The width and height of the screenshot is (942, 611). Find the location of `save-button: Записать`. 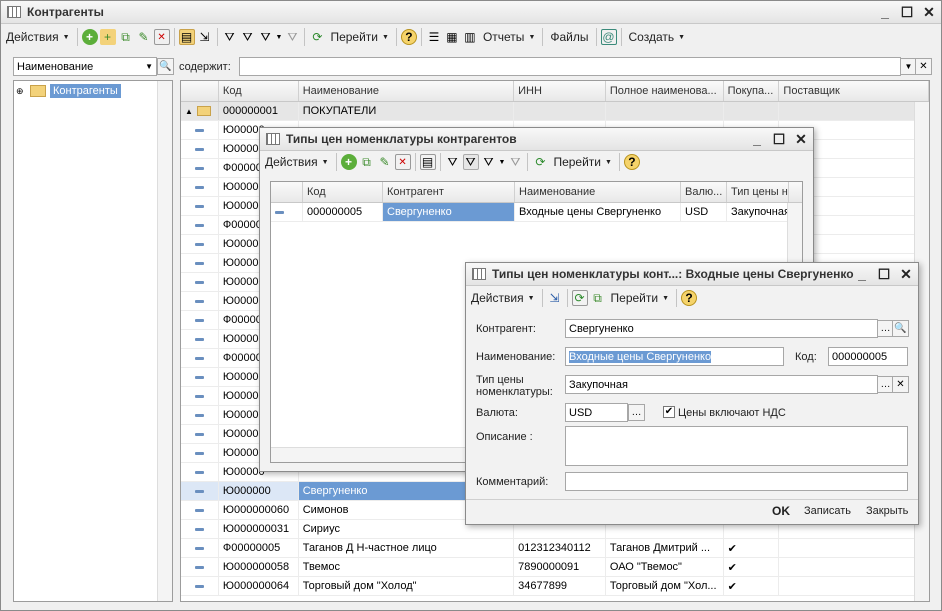

save-button: Записать is located at coordinates (827, 511).